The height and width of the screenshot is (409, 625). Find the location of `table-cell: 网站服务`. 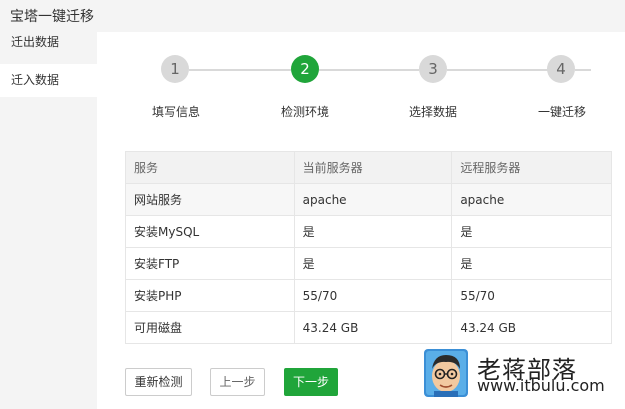

table-cell: 网站服务 is located at coordinates (210, 199).